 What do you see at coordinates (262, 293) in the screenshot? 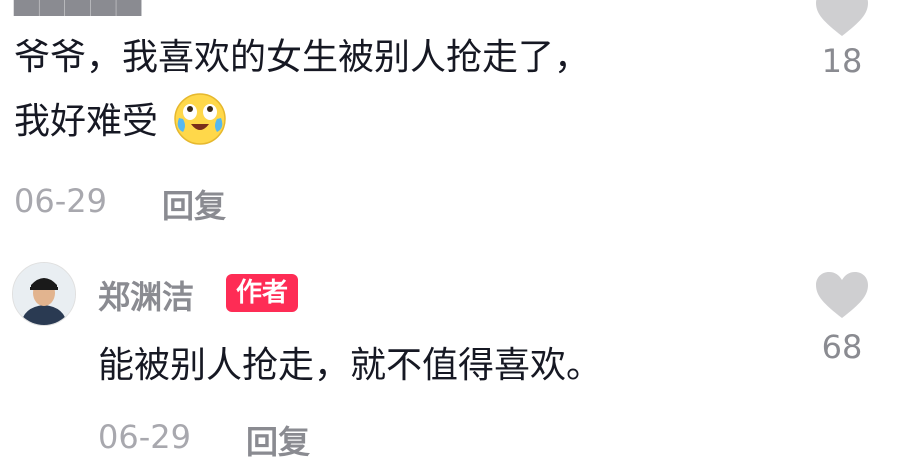
I see `author-badge: 作者` at bounding box center [262, 293].